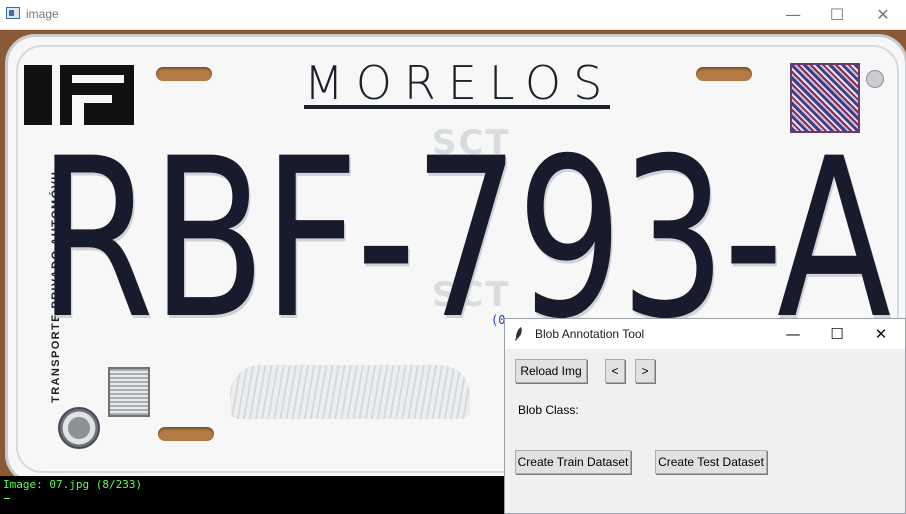 This screenshot has height=514, width=906. I want to click on state-underline, so click(457, 107).